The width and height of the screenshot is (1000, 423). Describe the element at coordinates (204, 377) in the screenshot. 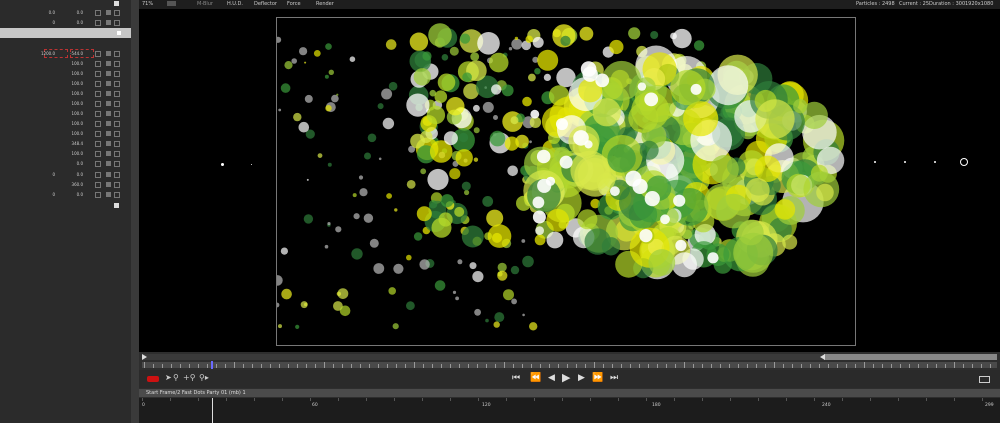

I see `key-options-icon: ⚲▸` at that location.